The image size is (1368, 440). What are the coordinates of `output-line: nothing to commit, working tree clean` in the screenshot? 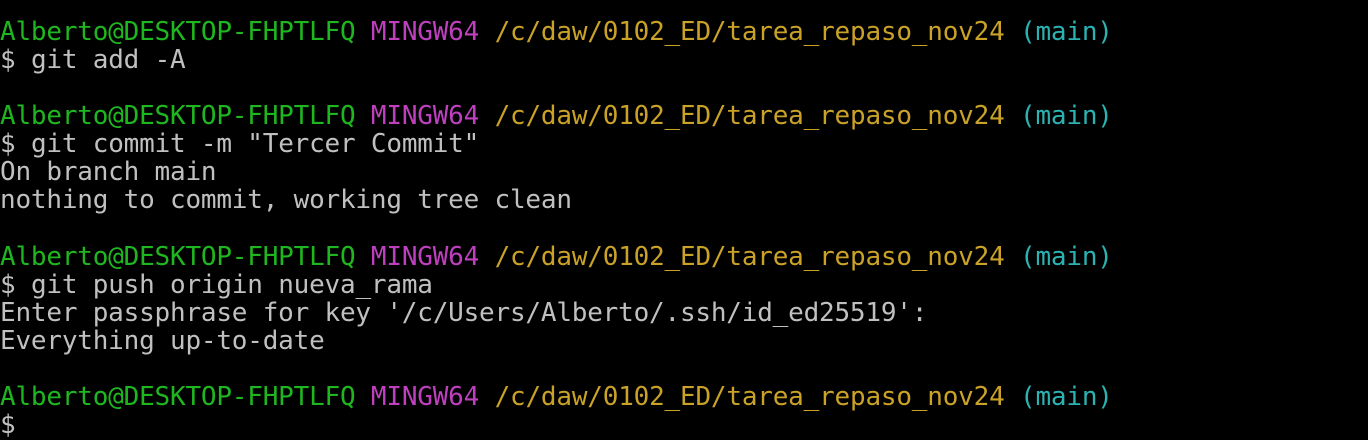 It's located at (286, 200).